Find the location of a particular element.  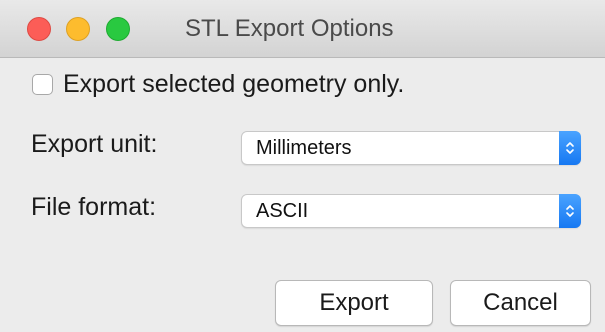

close-window-button is located at coordinates (39, 29).